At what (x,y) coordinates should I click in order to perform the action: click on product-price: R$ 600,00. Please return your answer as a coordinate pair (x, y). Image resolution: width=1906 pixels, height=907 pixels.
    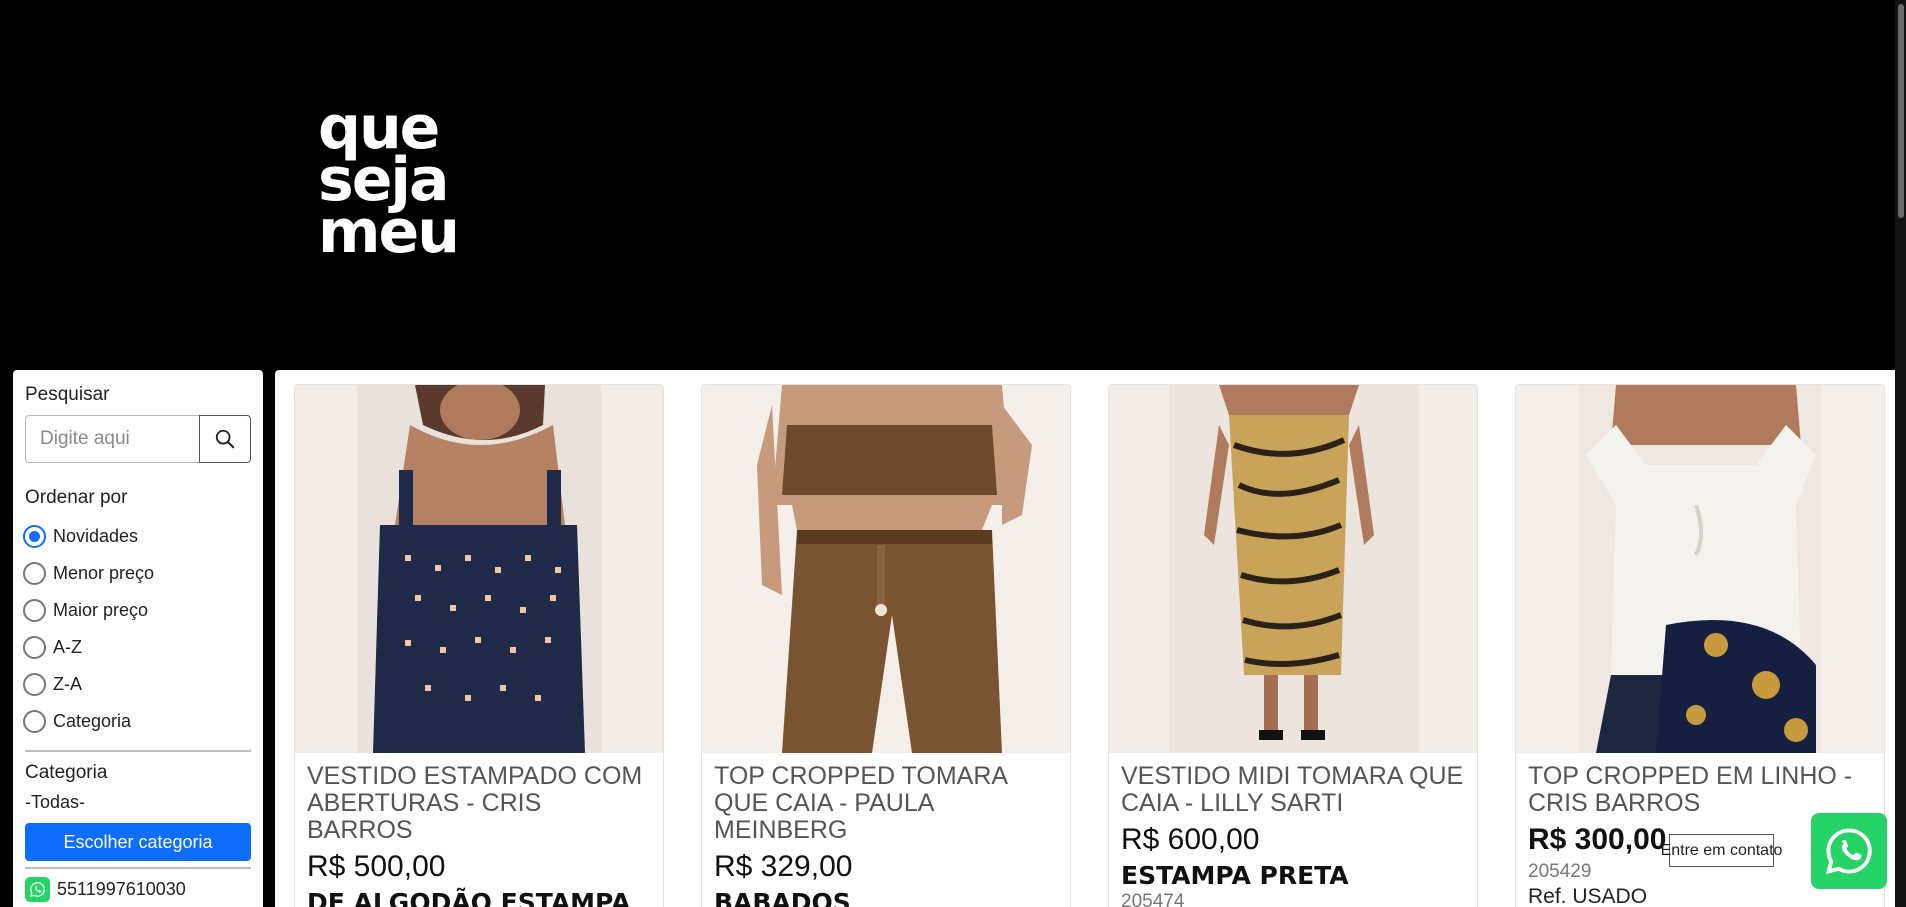
    Looking at the image, I should click on (1190, 839).